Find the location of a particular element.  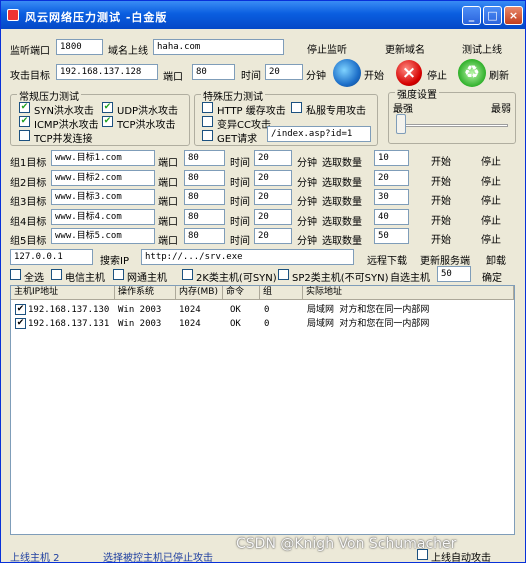

http-cache-checkbox is located at coordinates (207, 107).